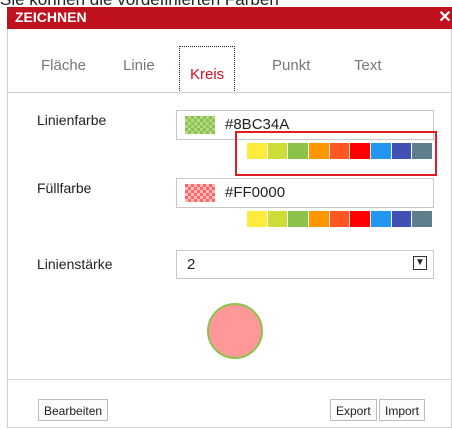 This screenshot has height=429, width=452. I want to click on dialog-titlebar: ZEICHNEN ✕, so click(229, 18).